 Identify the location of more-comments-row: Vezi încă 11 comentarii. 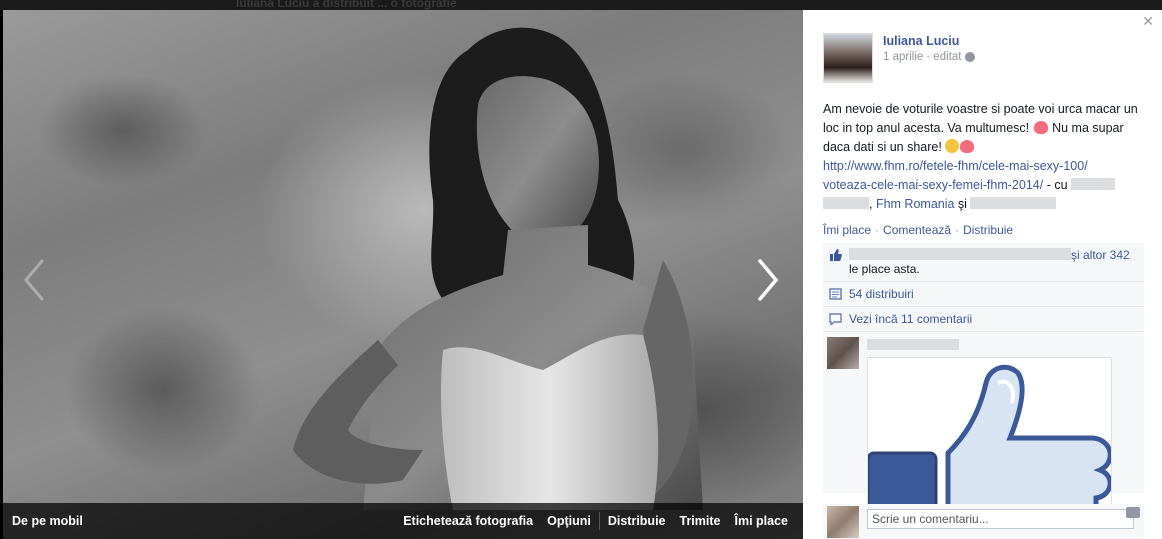
(983, 319).